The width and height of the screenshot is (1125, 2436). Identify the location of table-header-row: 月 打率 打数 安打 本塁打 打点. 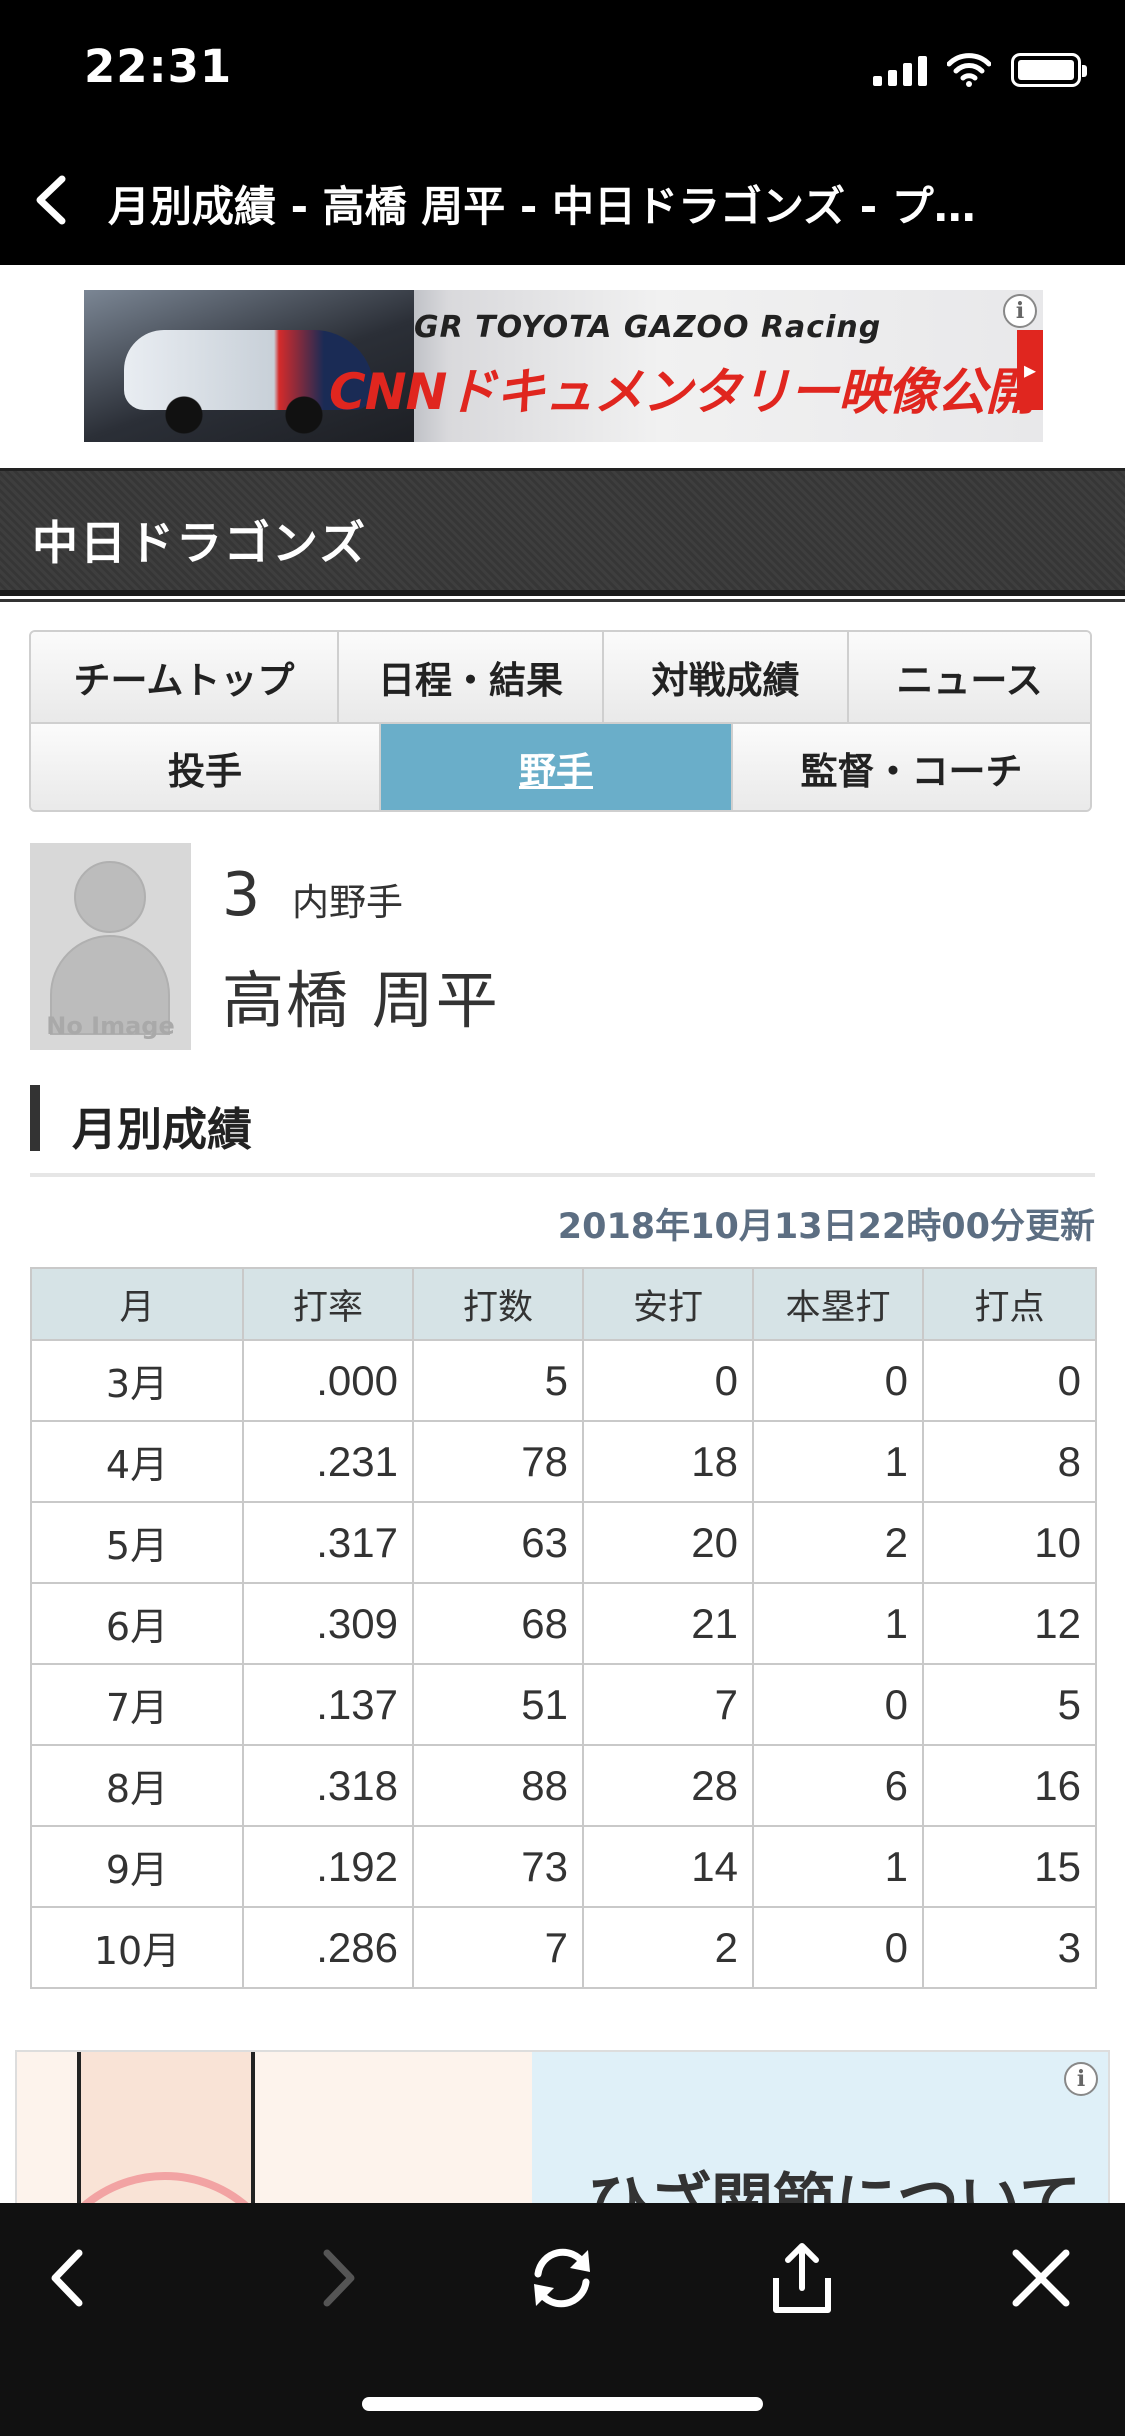
(563, 1304).